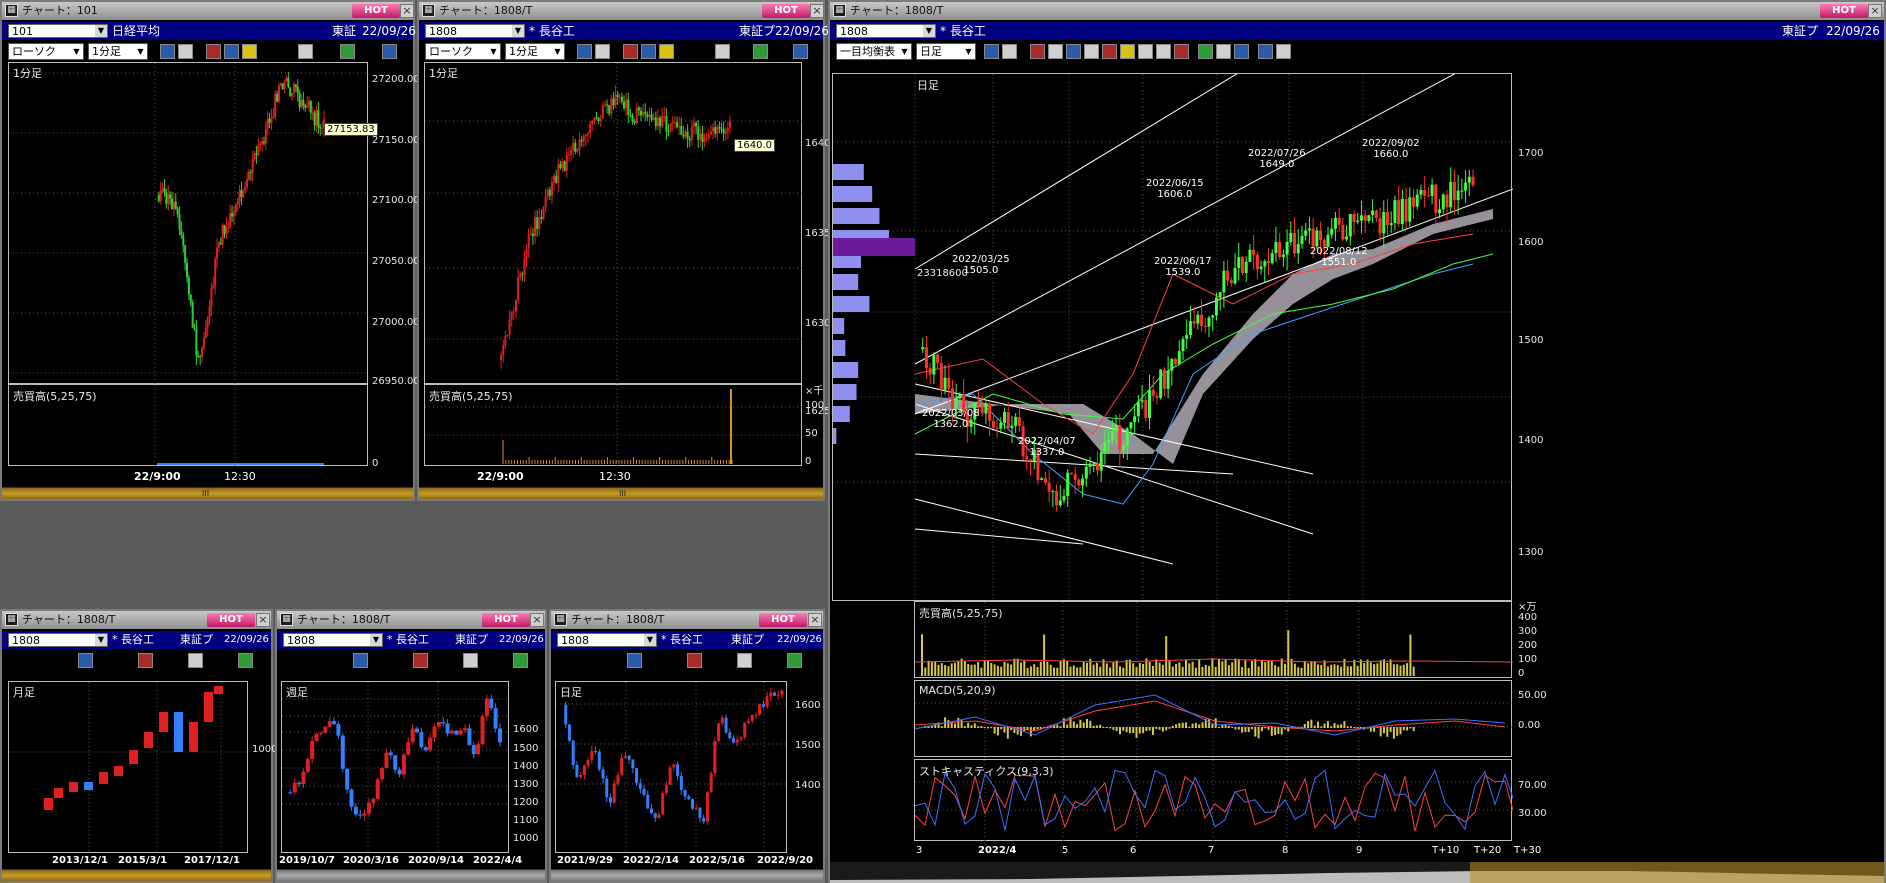  Describe the element at coordinates (208, 11) in the screenshot. I see `window-titlebar: ▦ チャート：101 HOT ×` at that location.